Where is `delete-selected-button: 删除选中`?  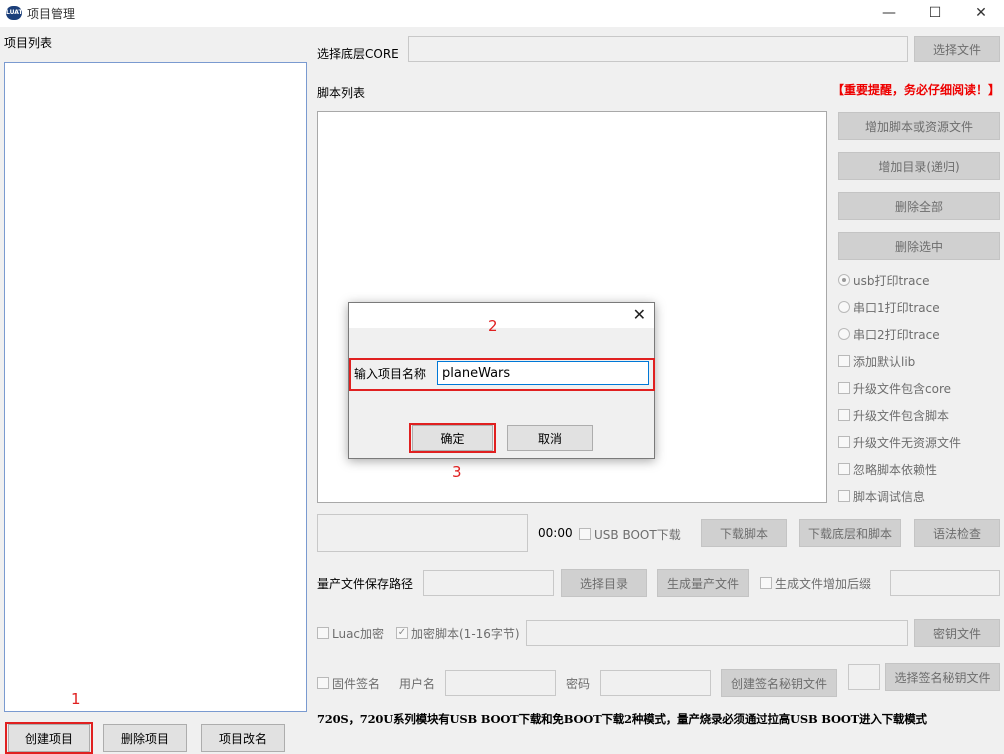 delete-selected-button: 删除选中 is located at coordinates (919, 246).